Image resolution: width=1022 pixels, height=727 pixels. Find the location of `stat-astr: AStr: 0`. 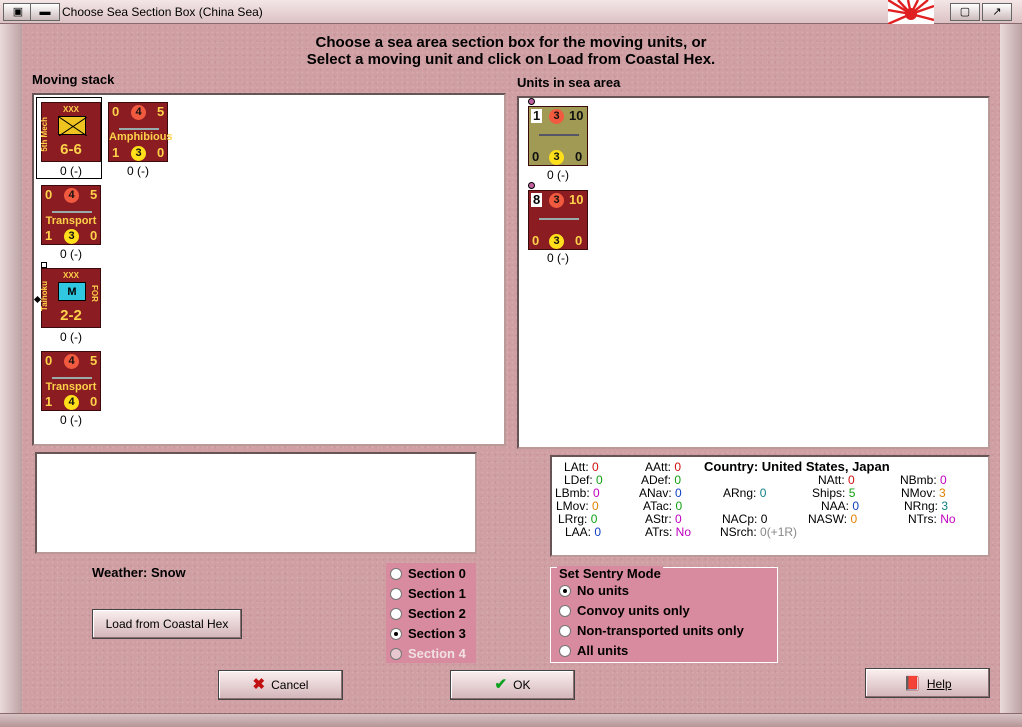

stat-astr: AStr: 0 is located at coordinates (663, 519).